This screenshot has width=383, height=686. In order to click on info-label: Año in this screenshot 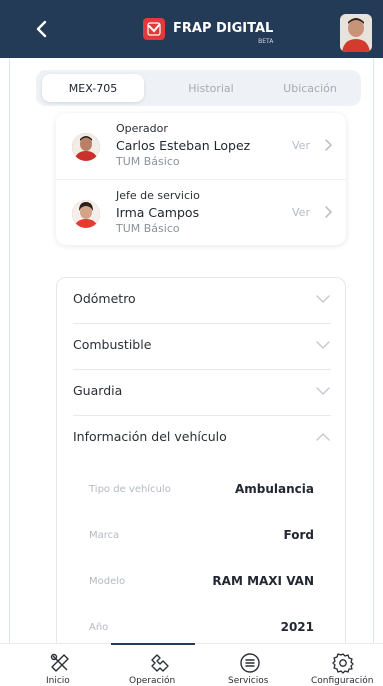, I will do `click(99, 627)`.